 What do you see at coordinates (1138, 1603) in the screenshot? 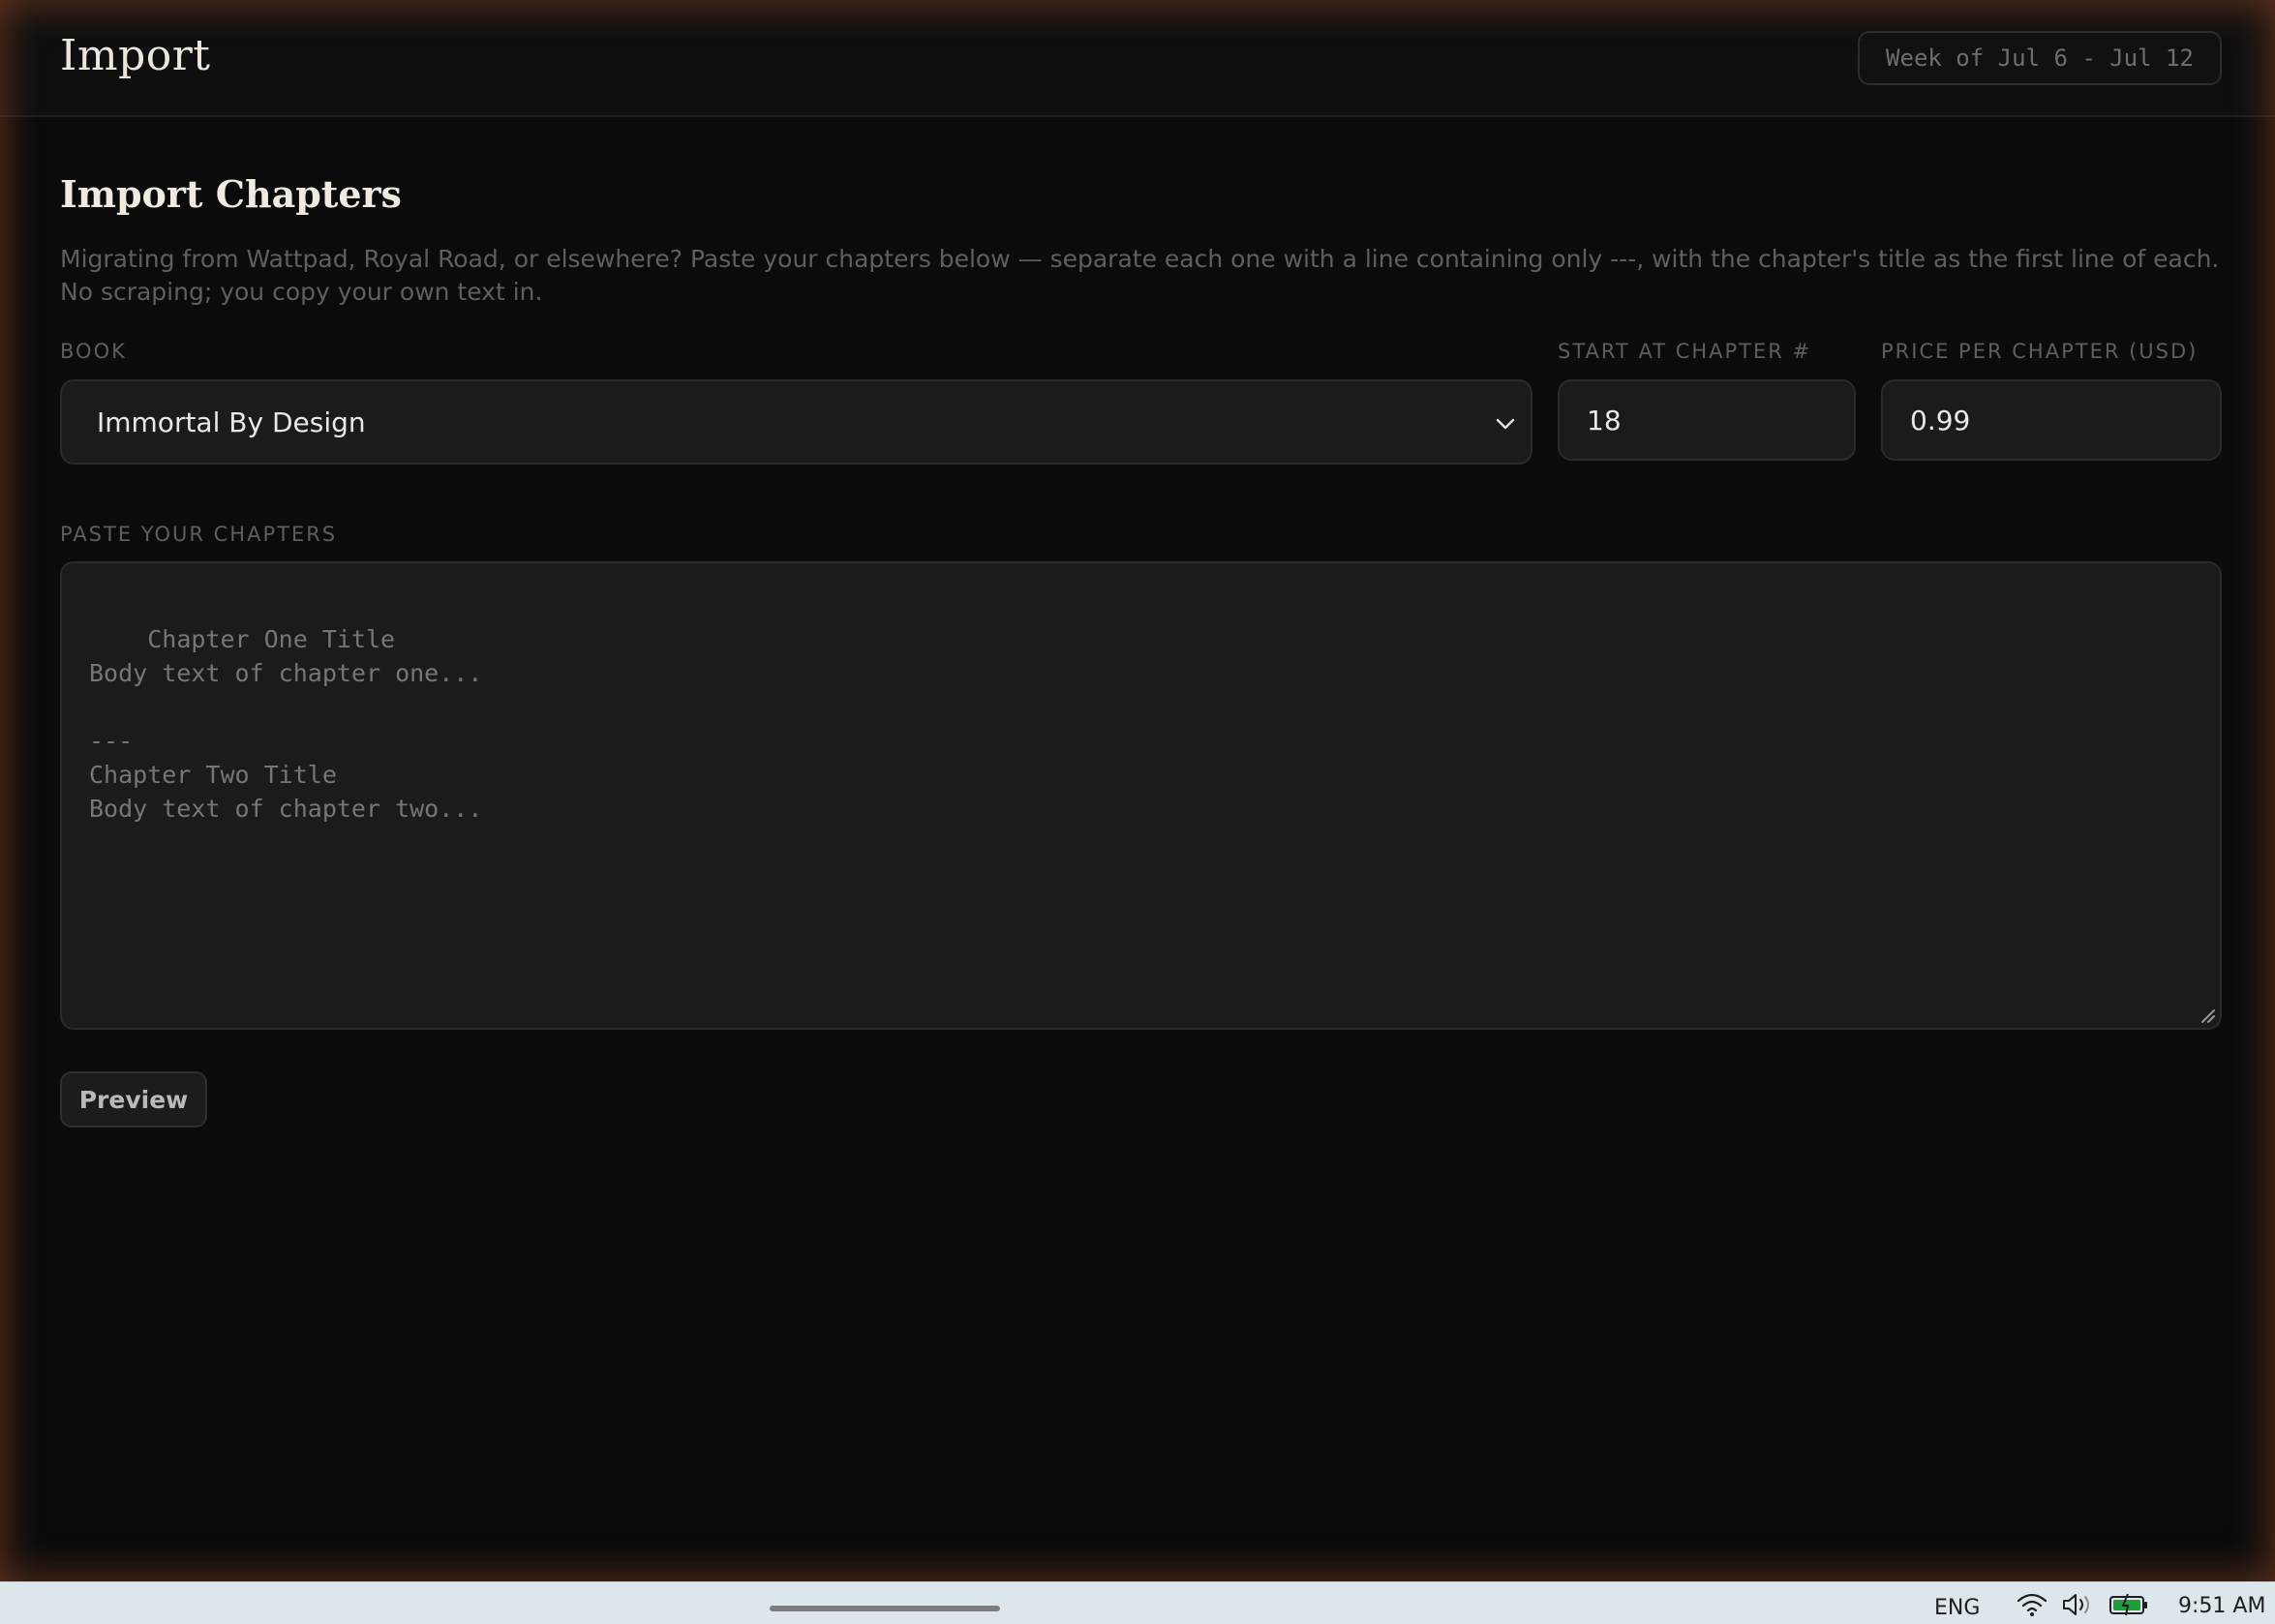
I see `taskbar: ENG 9:51 AM` at bounding box center [1138, 1603].